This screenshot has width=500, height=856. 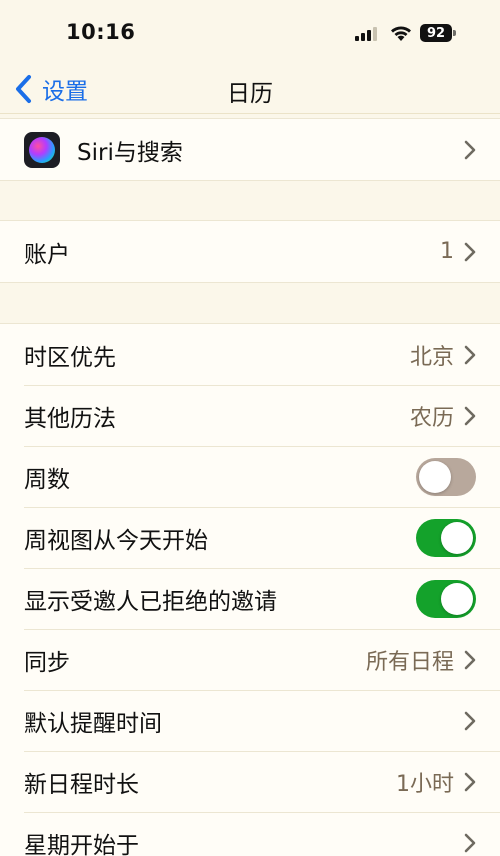 What do you see at coordinates (250, 720) in the screenshot?
I see `row-default-alert-times: 默认提醒时间` at bounding box center [250, 720].